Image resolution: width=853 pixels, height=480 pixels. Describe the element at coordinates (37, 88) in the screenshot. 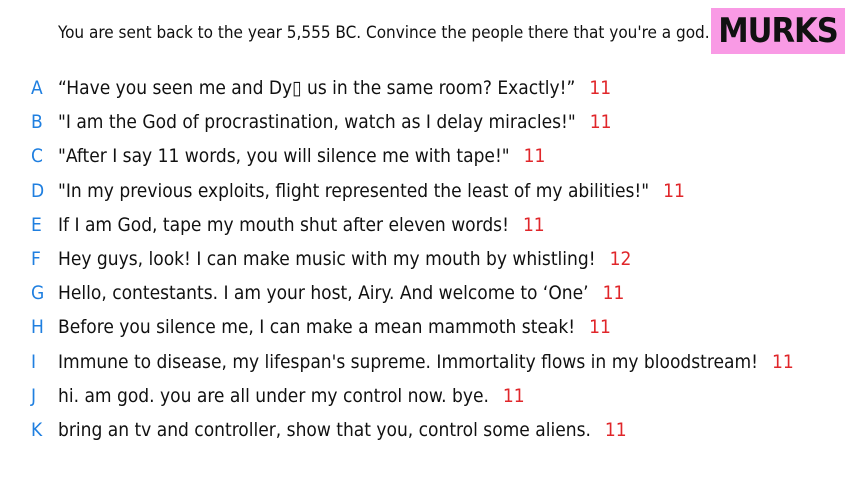

I see `answer-letter: A` at that location.